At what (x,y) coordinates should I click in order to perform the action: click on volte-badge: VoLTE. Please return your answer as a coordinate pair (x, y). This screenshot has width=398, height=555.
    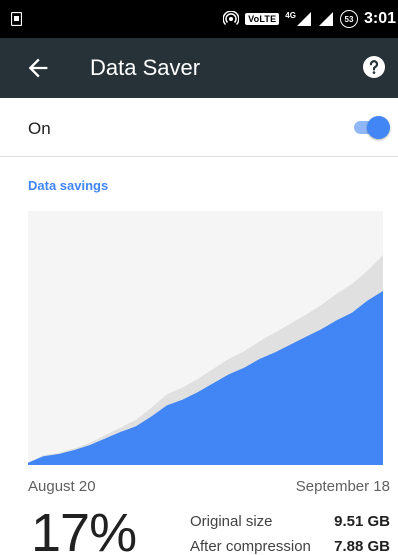
    Looking at the image, I should click on (262, 19).